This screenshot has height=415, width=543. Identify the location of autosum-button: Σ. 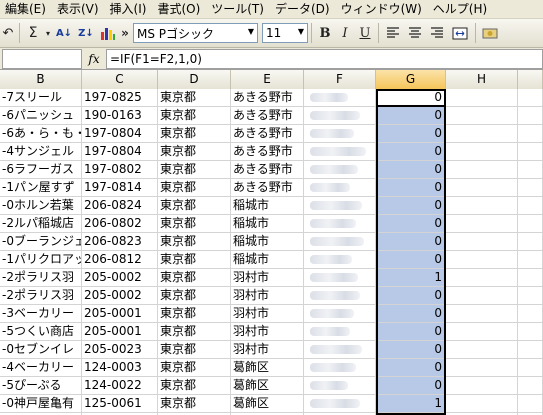
(33, 33).